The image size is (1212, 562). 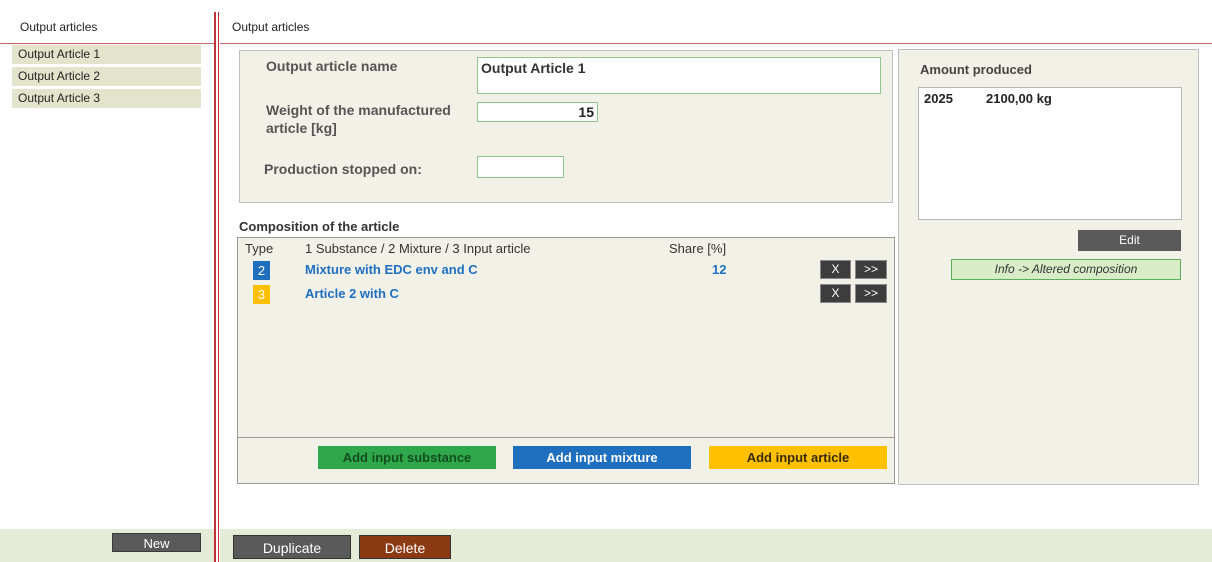 What do you see at coordinates (59, 27) in the screenshot?
I see `left-panel-title: Output articles` at bounding box center [59, 27].